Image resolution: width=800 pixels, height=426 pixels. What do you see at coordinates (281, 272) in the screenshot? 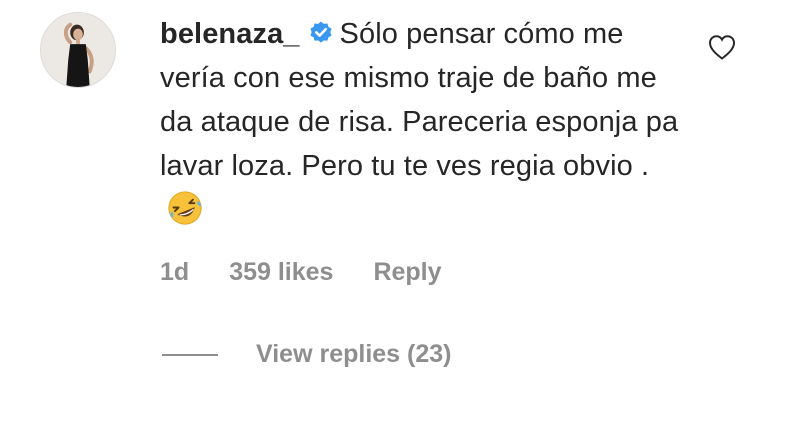
I see `likes-count: 359 likes` at bounding box center [281, 272].